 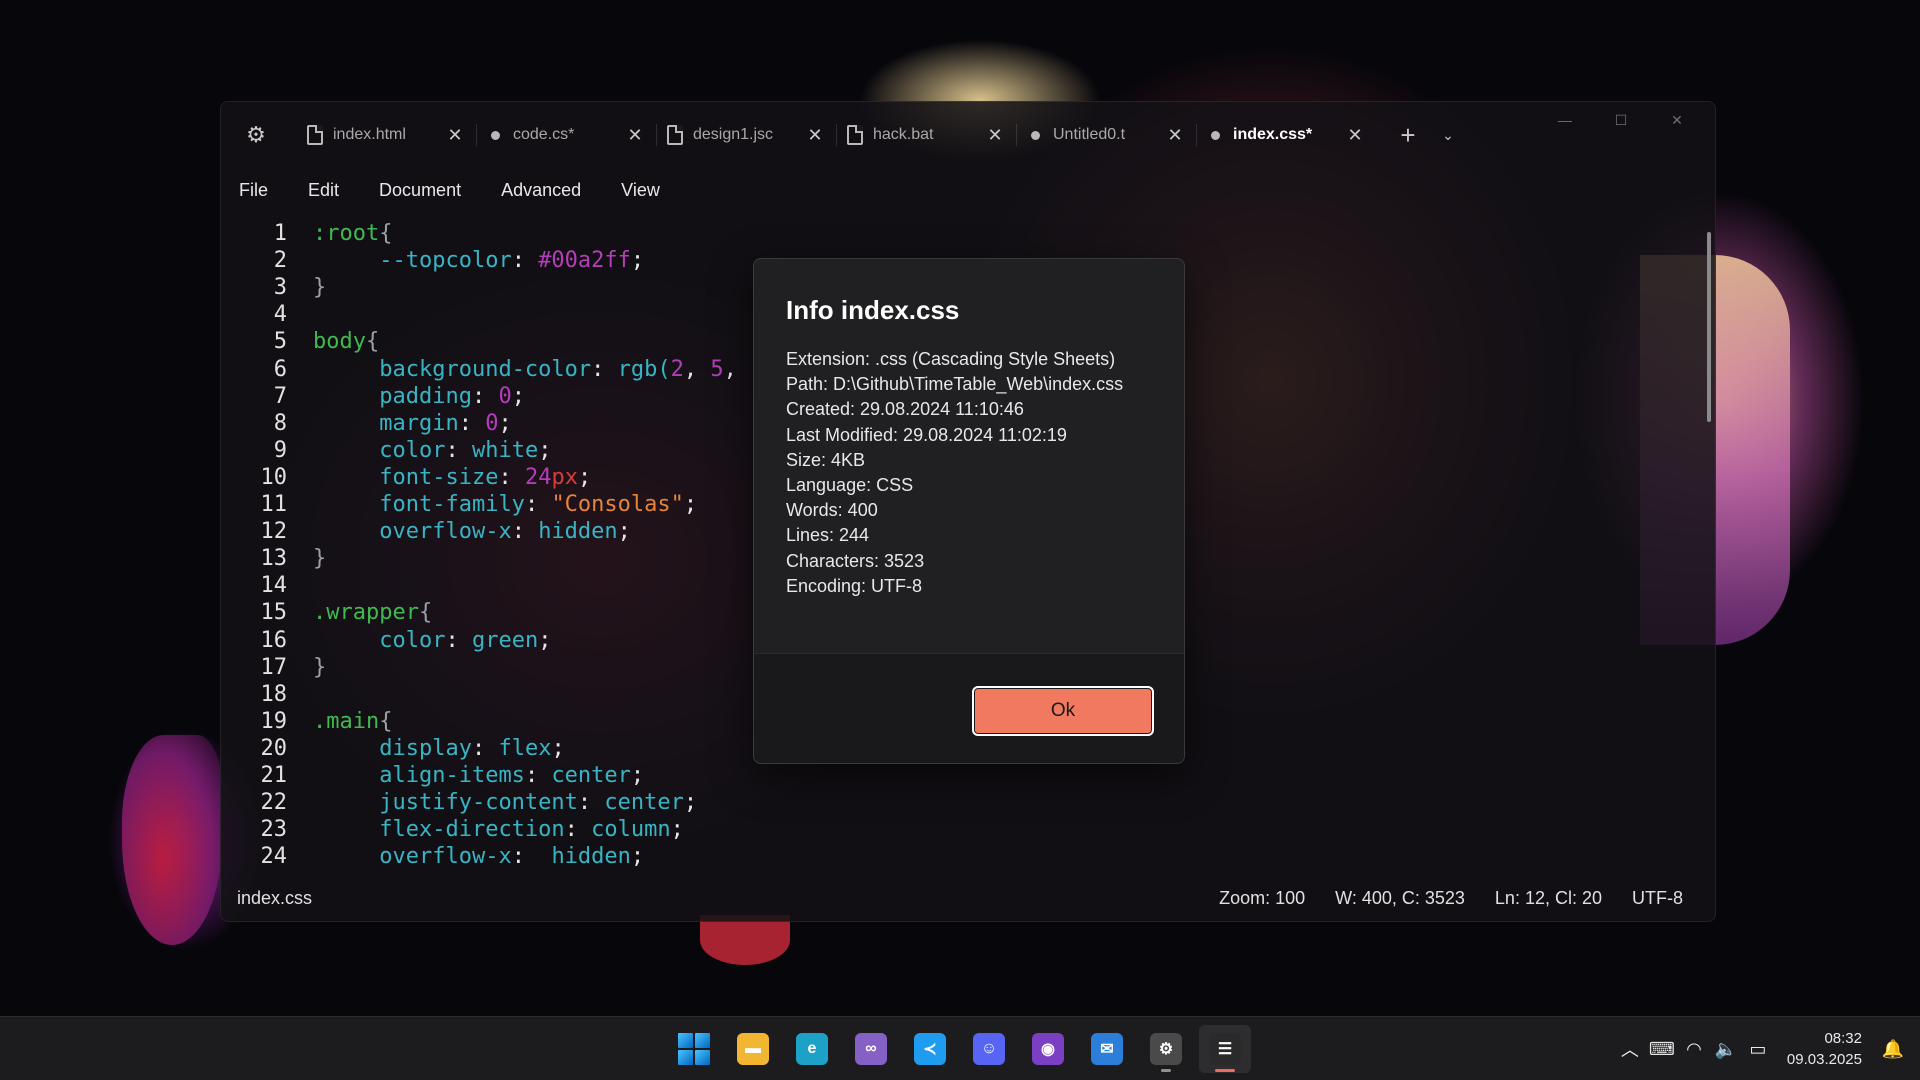 I want to click on tab-2: design1.jsc ✕, so click(x=746, y=135).